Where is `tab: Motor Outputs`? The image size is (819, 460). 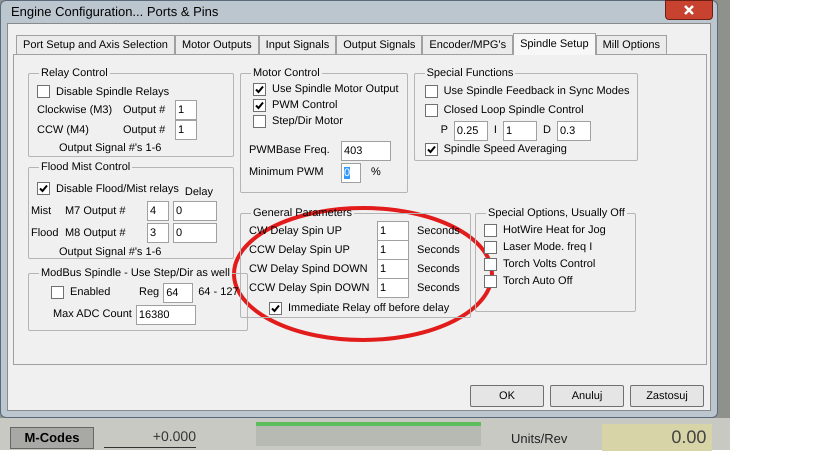 tab: Motor Outputs is located at coordinates (216, 44).